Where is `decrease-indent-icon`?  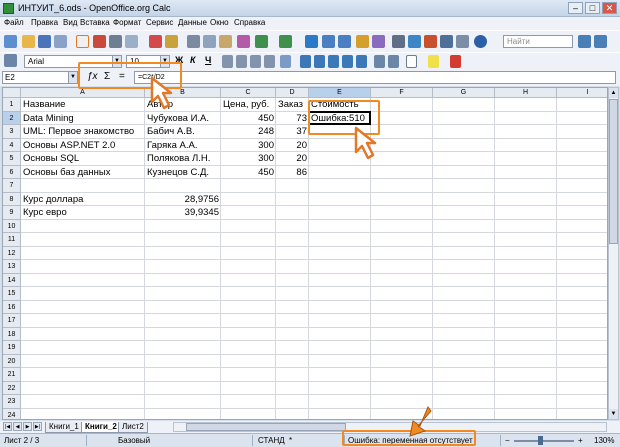
decrease-indent-icon is located at coordinates (379, 61).